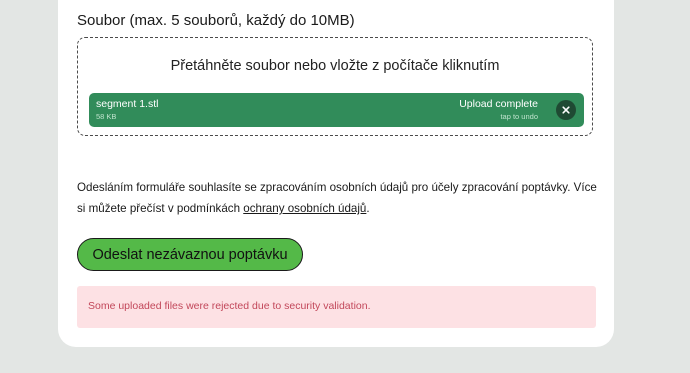  What do you see at coordinates (368, 208) in the screenshot?
I see `consent-suffix: .` at bounding box center [368, 208].